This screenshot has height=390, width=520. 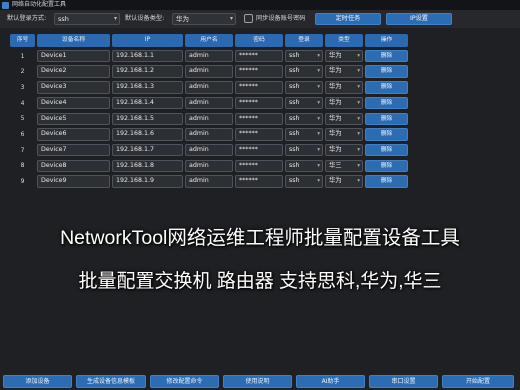 I want to click on window-title: 网络自动化配置工具, so click(x=39, y=4).